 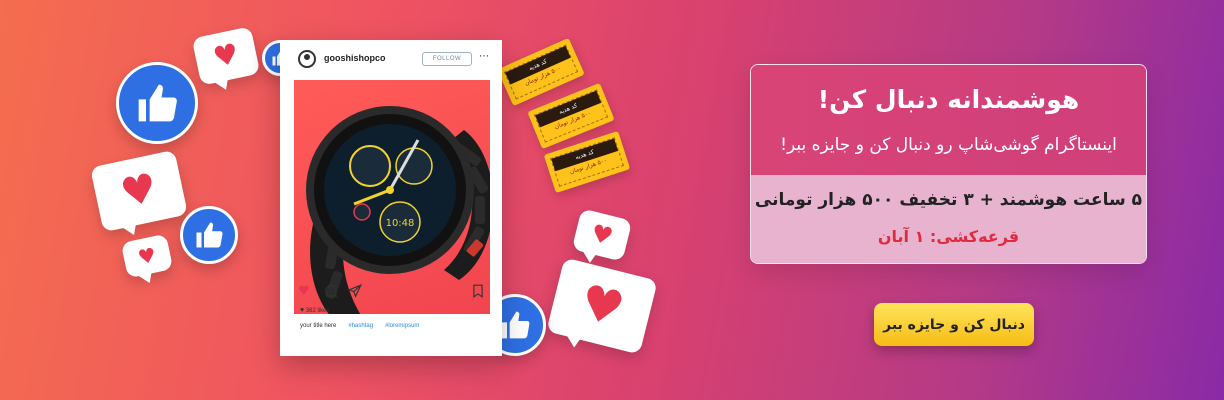 I want to click on follow-and-win-button: دنبال کن و جایزه ببر, so click(x=954, y=324).